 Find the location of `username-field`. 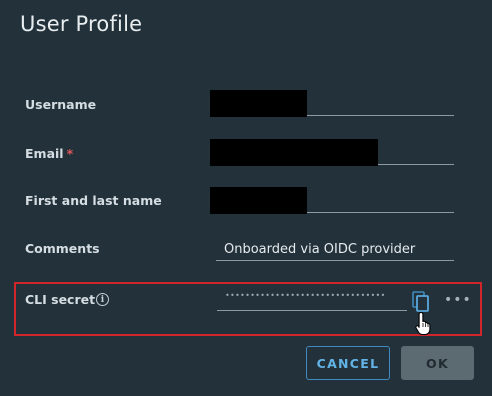

username-field is located at coordinates (332, 103).